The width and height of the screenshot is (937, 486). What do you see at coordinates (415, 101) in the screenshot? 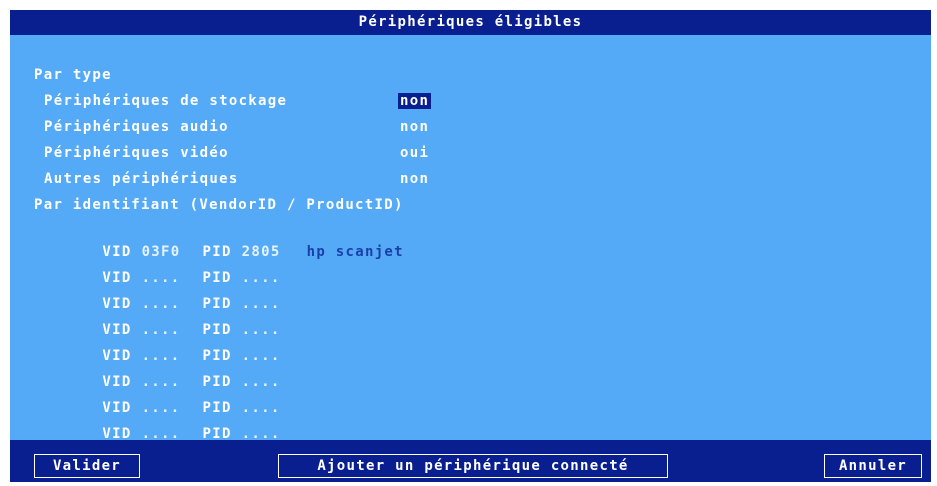
I see `storage-value: non` at bounding box center [415, 101].